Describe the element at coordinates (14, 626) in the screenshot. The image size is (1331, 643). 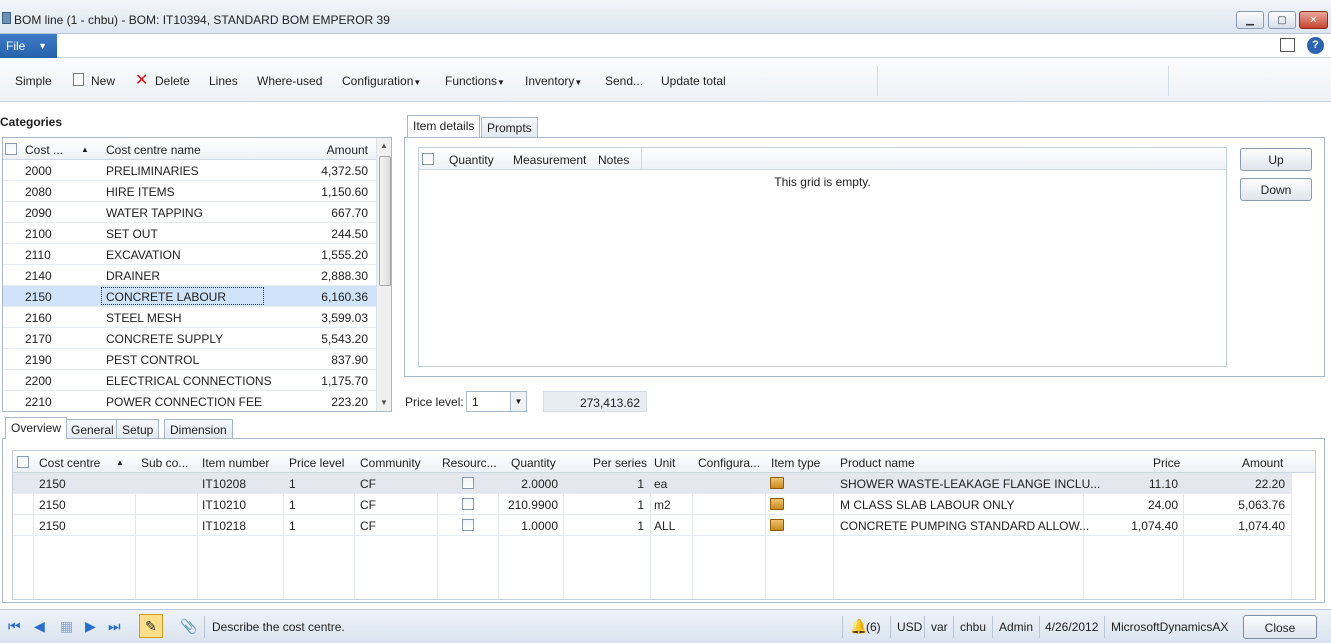
I see `first-record-icon: ⏮` at that location.